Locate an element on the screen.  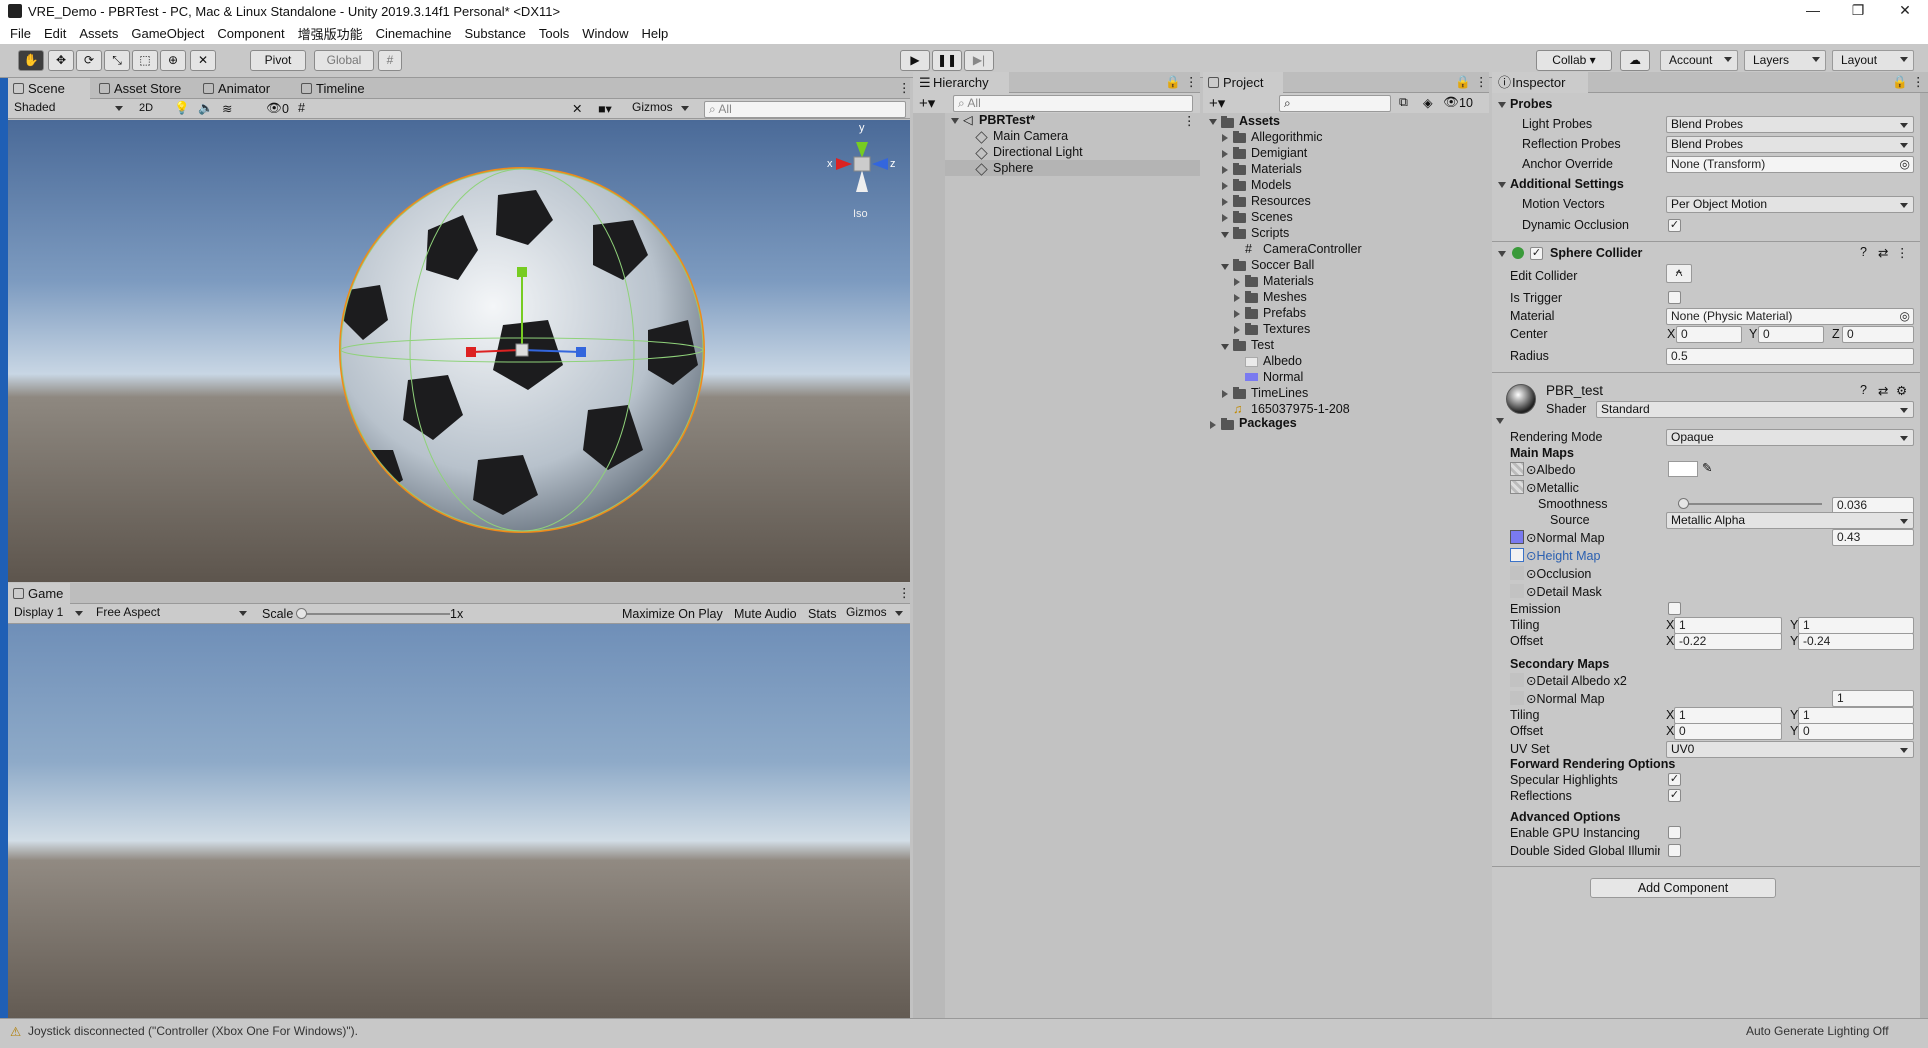
help-icon: ? is located at coordinates (1863, 390).